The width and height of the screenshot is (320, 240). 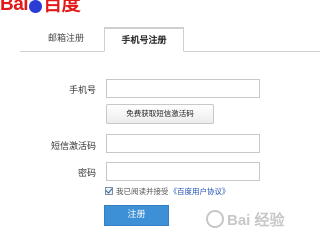 I want to click on password-input, so click(x=183, y=171).